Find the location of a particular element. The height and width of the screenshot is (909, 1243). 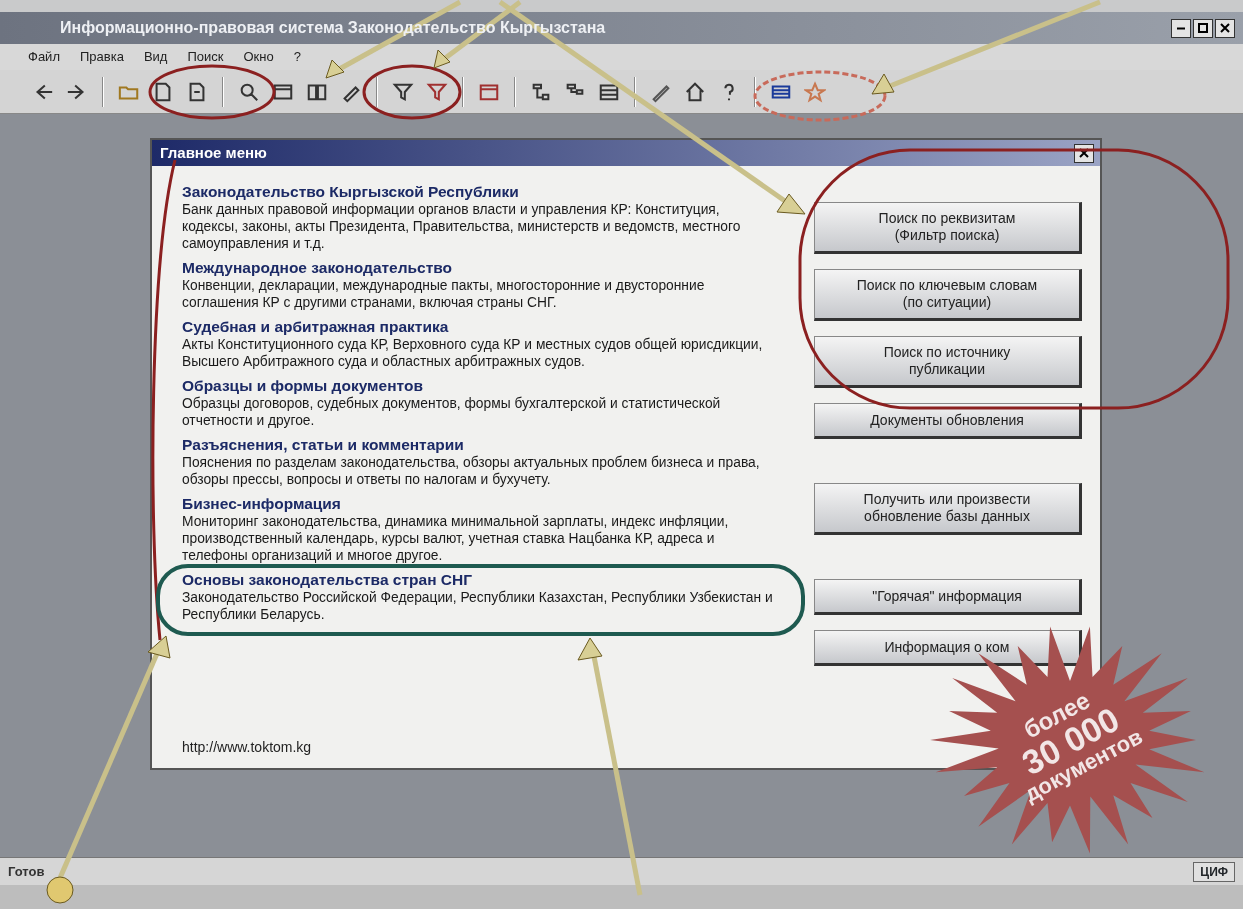

close-button is located at coordinates (1225, 28).